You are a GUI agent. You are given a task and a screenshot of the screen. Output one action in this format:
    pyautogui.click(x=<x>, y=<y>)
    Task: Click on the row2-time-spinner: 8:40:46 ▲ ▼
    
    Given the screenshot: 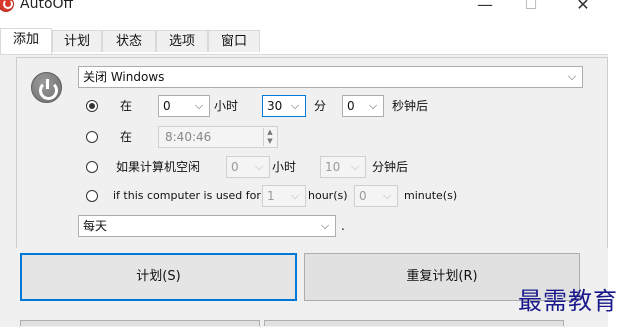 What is the action you would take?
    pyautogui.click(x=218, y=137)
    